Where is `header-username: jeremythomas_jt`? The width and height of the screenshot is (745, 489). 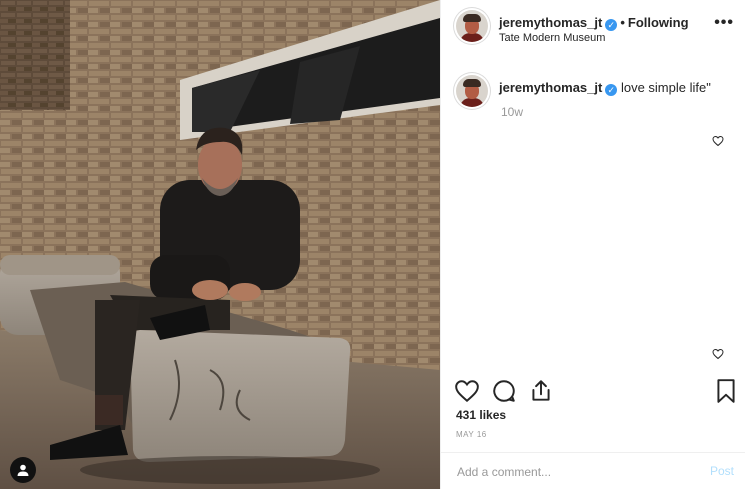 header-username: jeremythomas_jt is located at coordinates (550, 22).